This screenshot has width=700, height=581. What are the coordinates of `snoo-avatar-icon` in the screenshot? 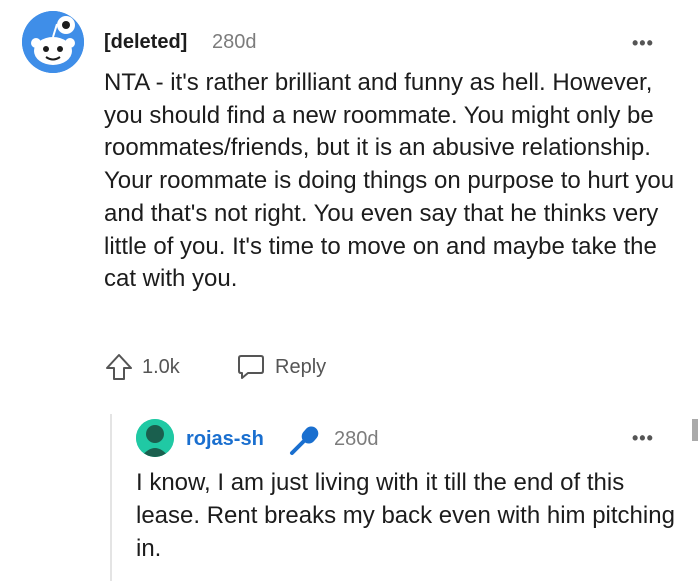 It's located at (53, 42).